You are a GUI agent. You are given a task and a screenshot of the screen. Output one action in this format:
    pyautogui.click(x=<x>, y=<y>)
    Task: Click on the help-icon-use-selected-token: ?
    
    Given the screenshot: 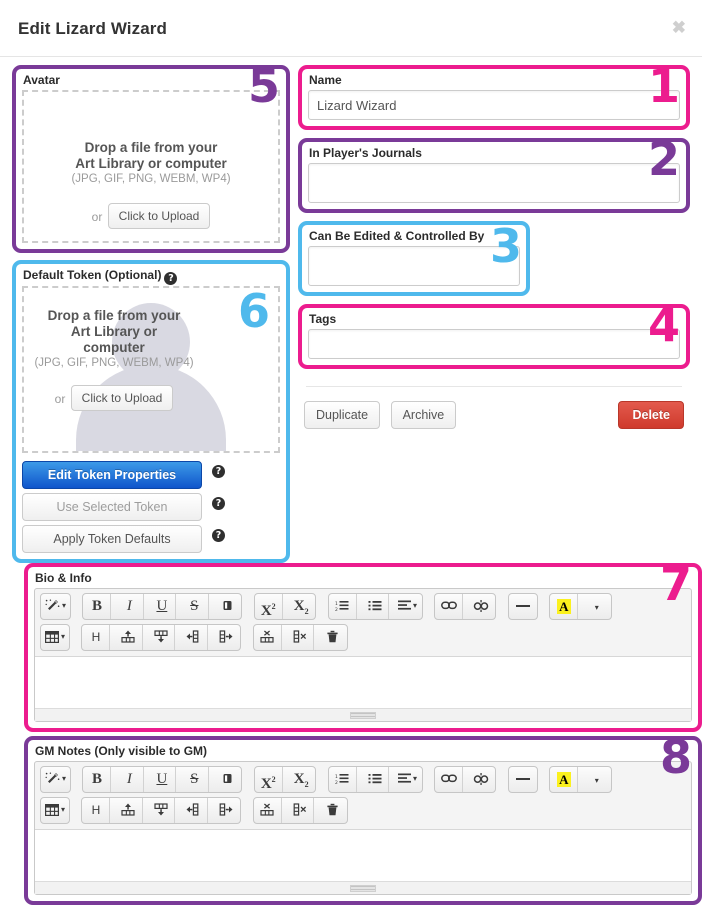 What is the action you would take?
    pyautogui.click(x=218, y=503)
    